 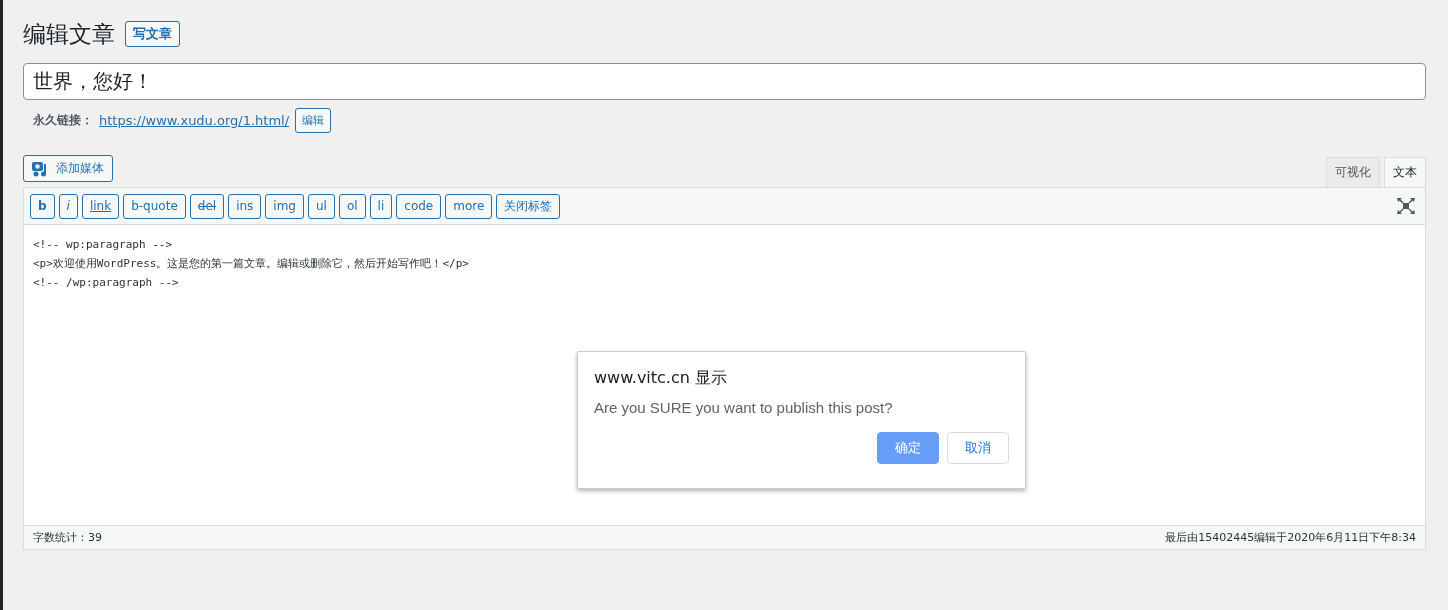 I want to click on toolbar-button: ins, so click(x=245, y=206).